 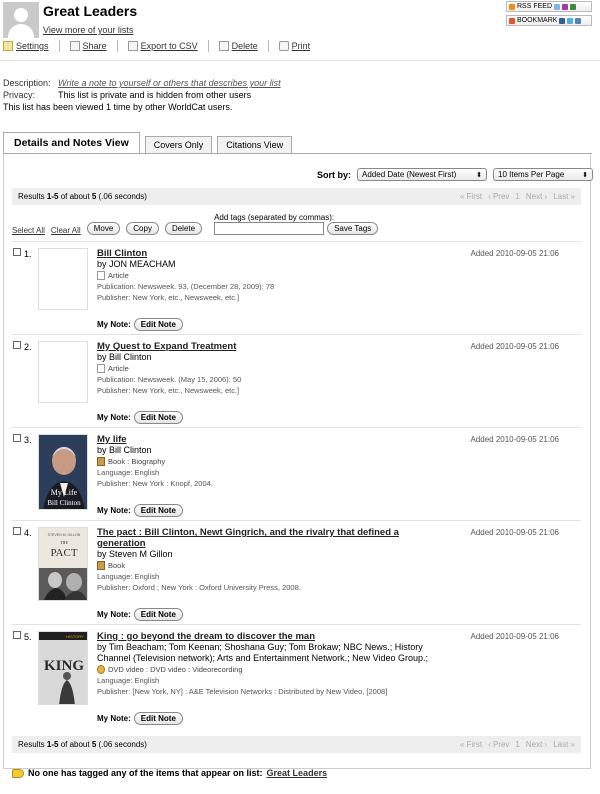 What do you see at coordinates (297, 773) in the screenshot?
I see `list-name-link: Great Leaders` at bounding box center [297, 773].